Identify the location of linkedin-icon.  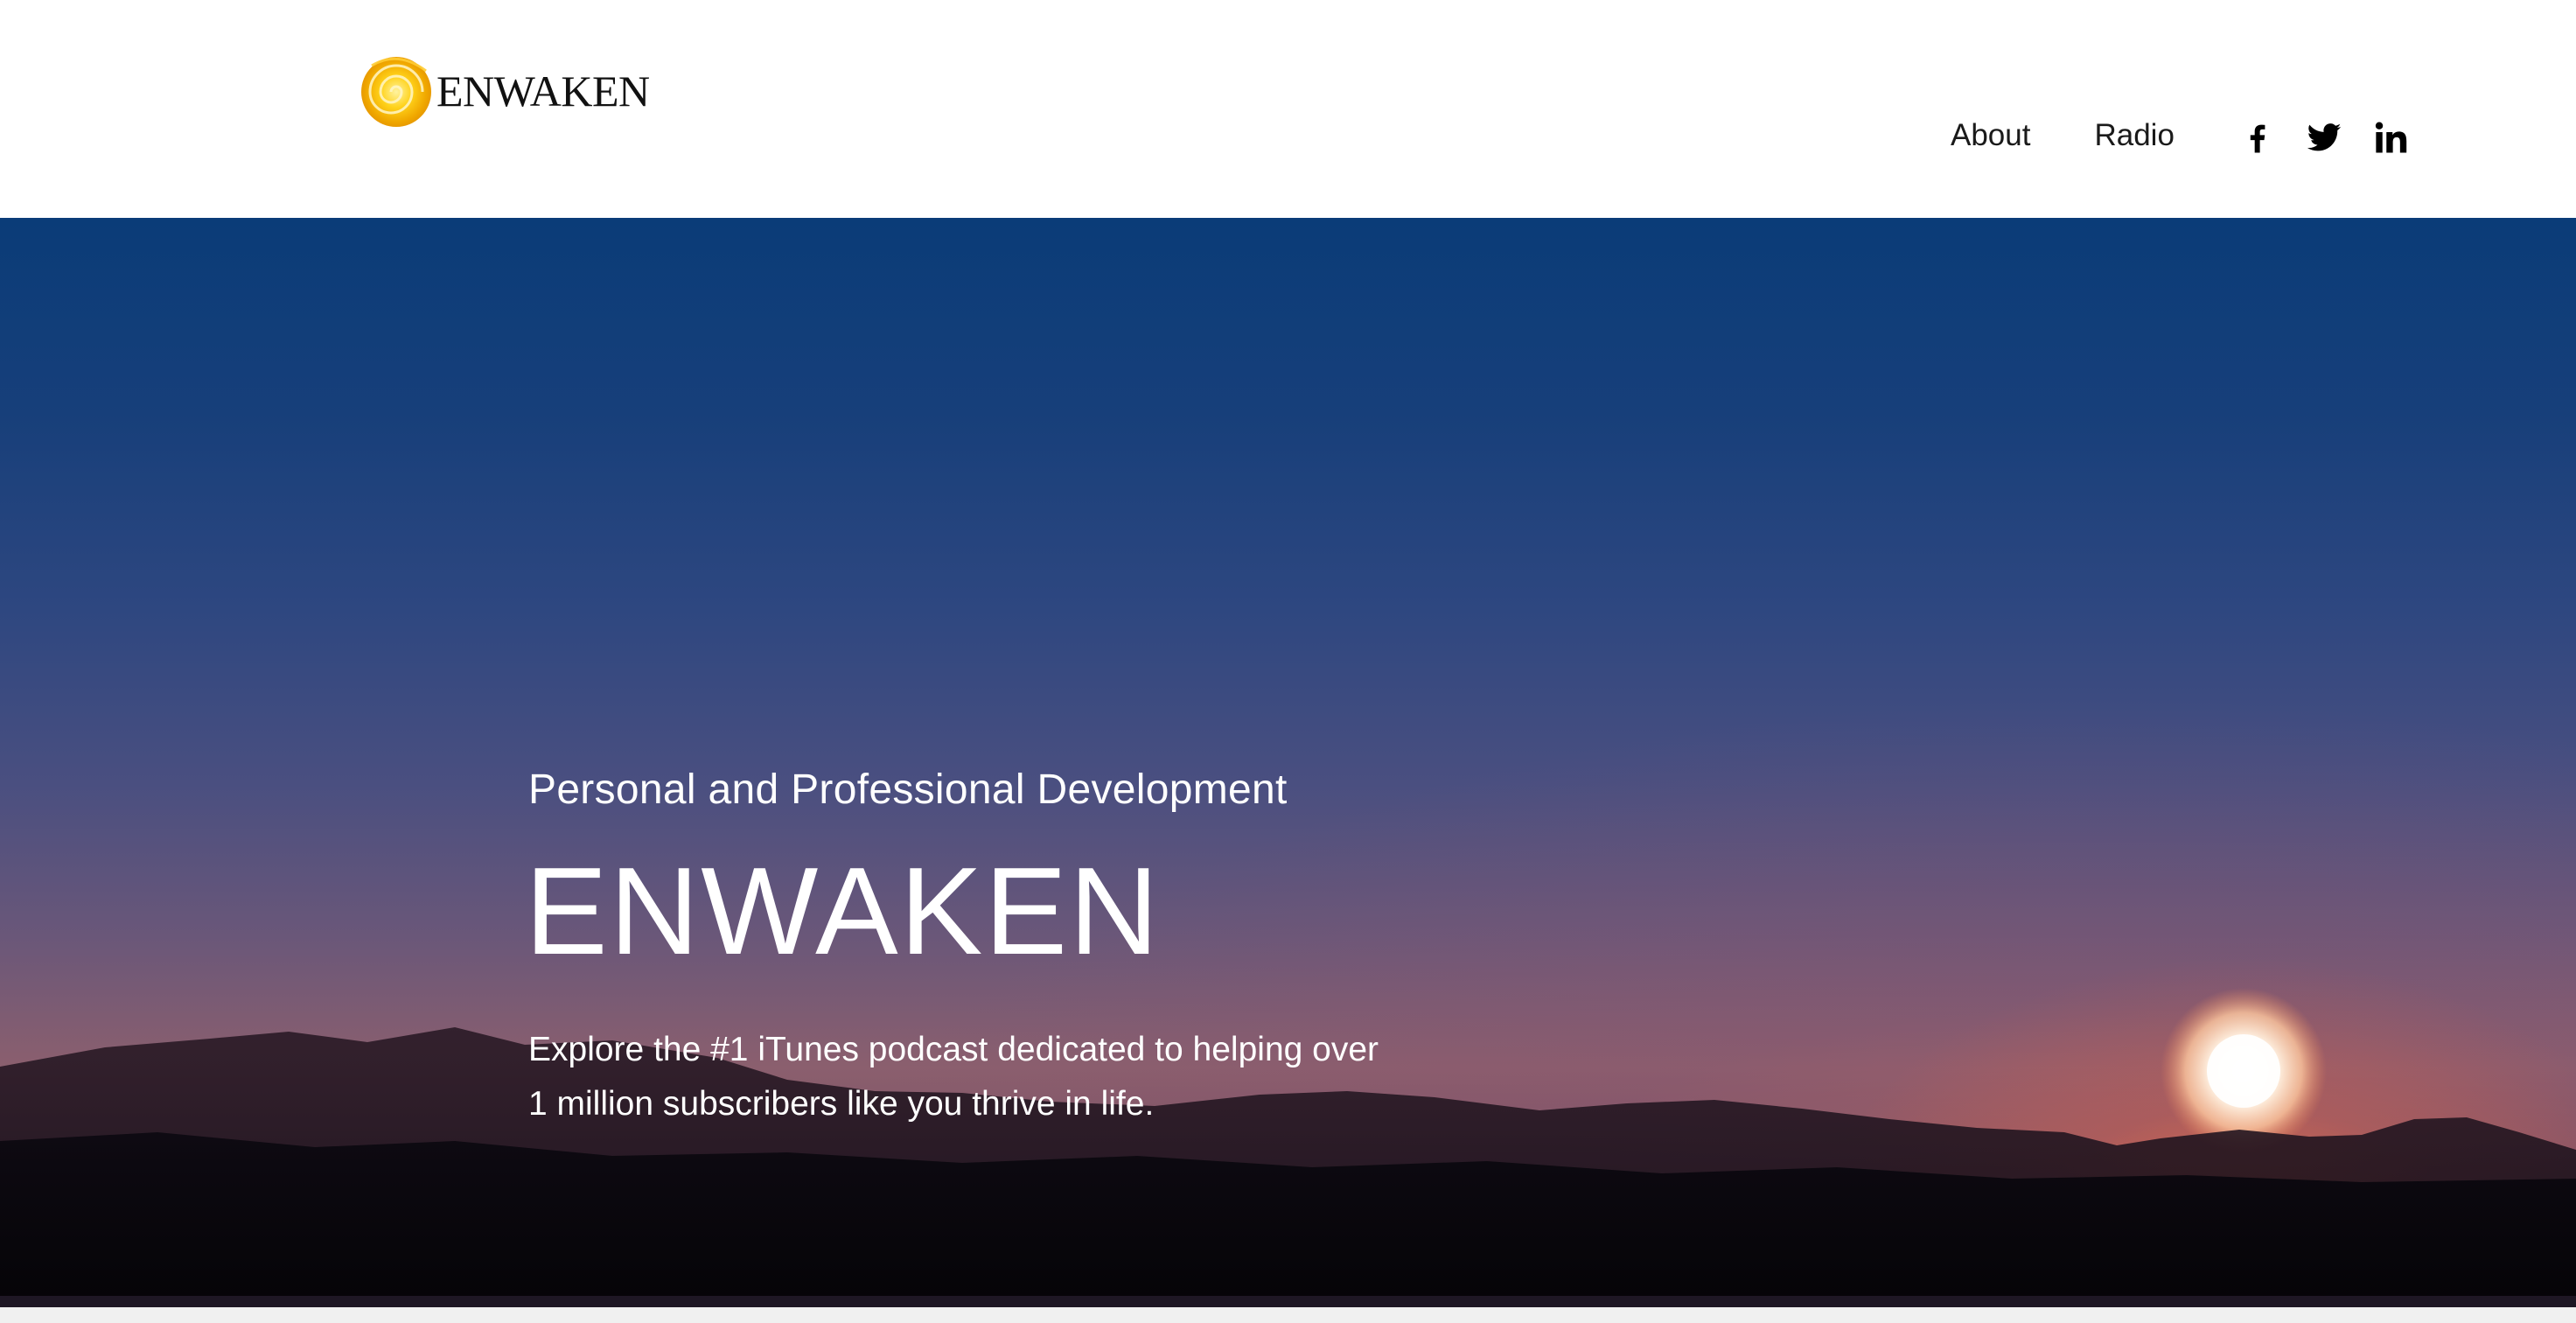
(2390, 137).